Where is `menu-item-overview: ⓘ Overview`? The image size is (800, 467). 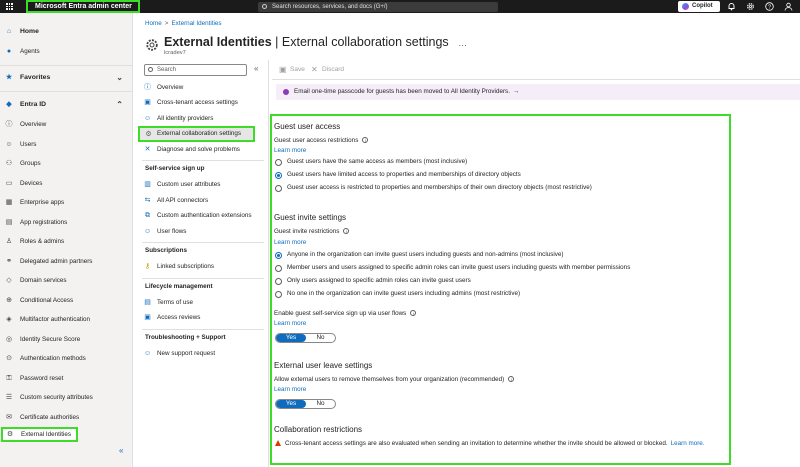 menu-item-overview: ⓘ Overview is located at coordinates (204, 87).